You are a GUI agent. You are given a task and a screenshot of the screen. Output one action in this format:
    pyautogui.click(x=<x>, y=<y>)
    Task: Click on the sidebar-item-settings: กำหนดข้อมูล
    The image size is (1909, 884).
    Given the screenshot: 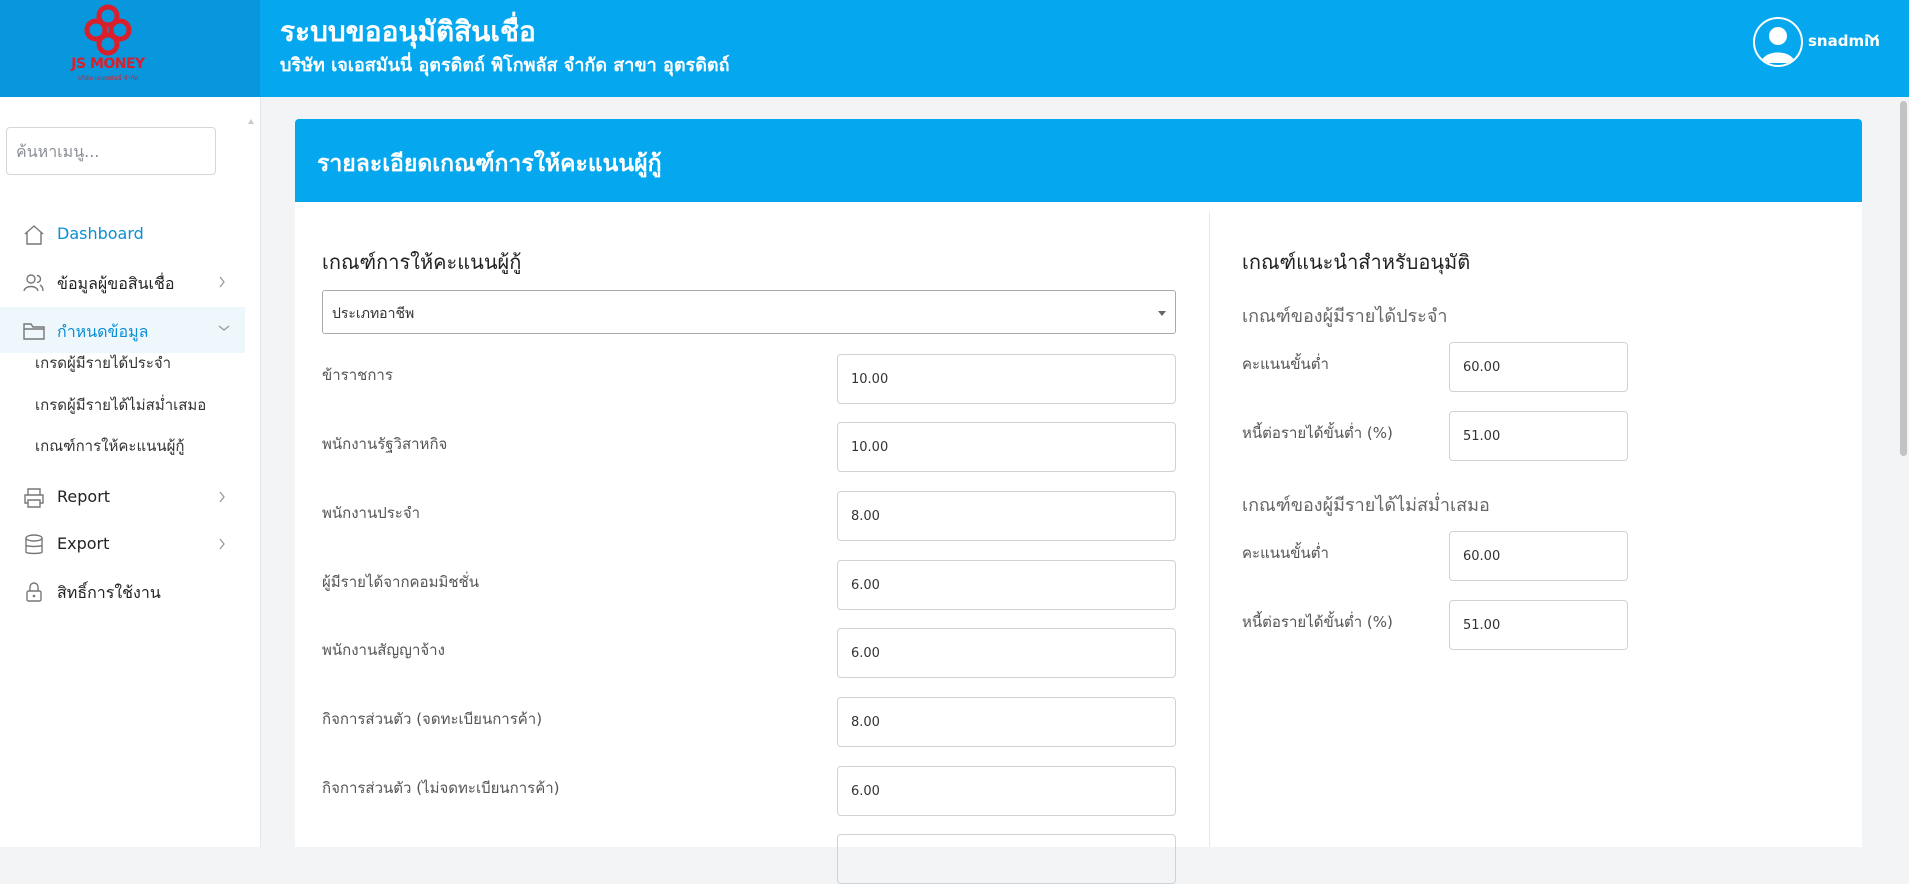 What is the action you would take?
    pyautogui.click(x=122, y=330)
    